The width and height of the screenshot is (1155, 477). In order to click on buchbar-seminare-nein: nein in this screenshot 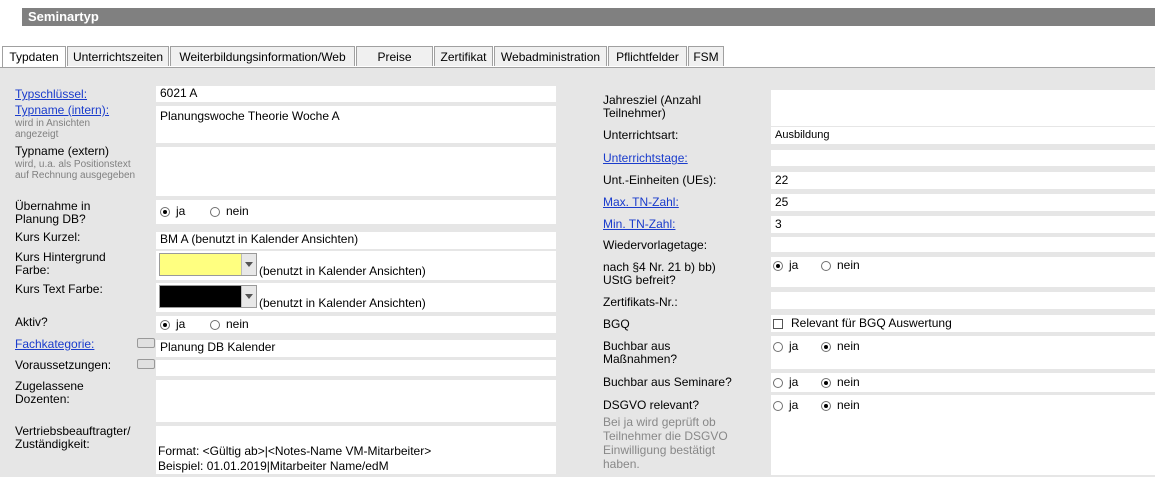, I will do `click(840, 382)`.